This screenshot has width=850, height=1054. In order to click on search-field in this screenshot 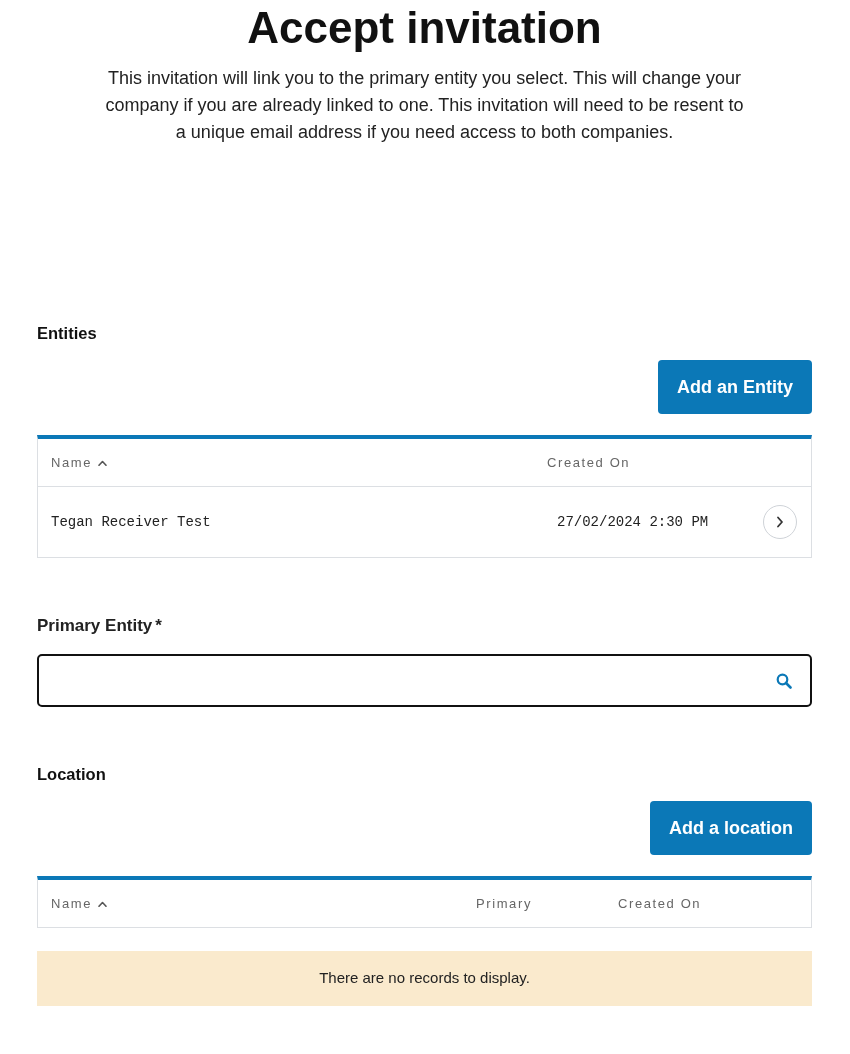, I will do `click(424, 680)`.